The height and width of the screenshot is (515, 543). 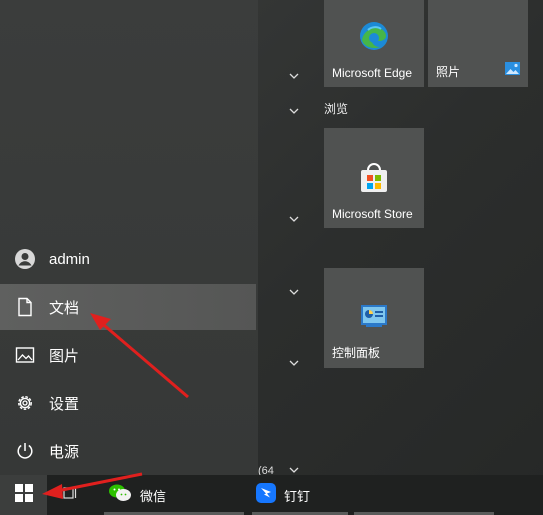 What do you see at coordinates (69, 259) in the screenshot?
I see `account-label: admin` at bounding box center [69, 259].